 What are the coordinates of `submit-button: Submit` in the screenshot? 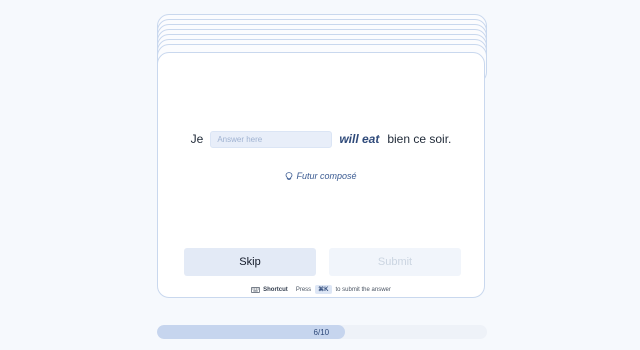 It's located at (395, 262).